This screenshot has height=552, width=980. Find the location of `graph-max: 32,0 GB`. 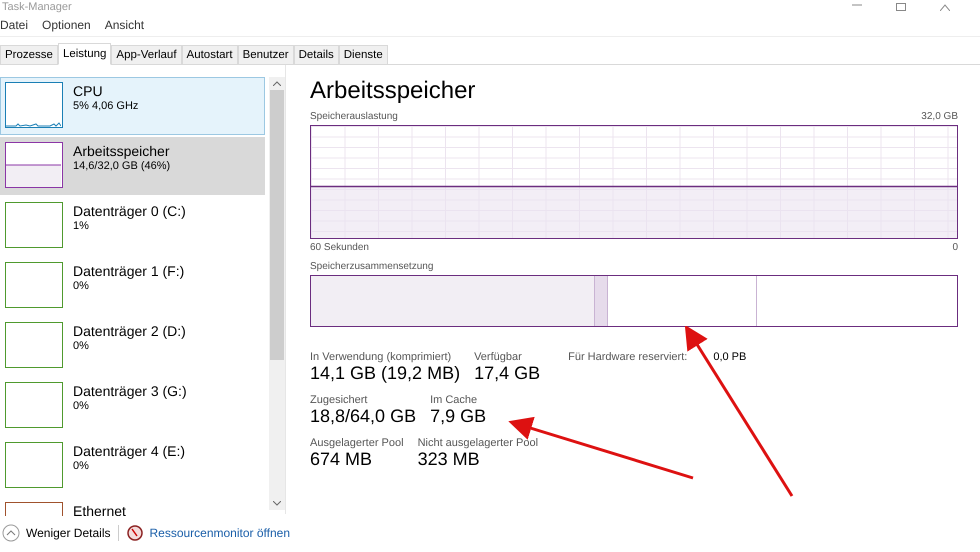

graph-max: 32,0 GB is located at coordinates (939, 116).